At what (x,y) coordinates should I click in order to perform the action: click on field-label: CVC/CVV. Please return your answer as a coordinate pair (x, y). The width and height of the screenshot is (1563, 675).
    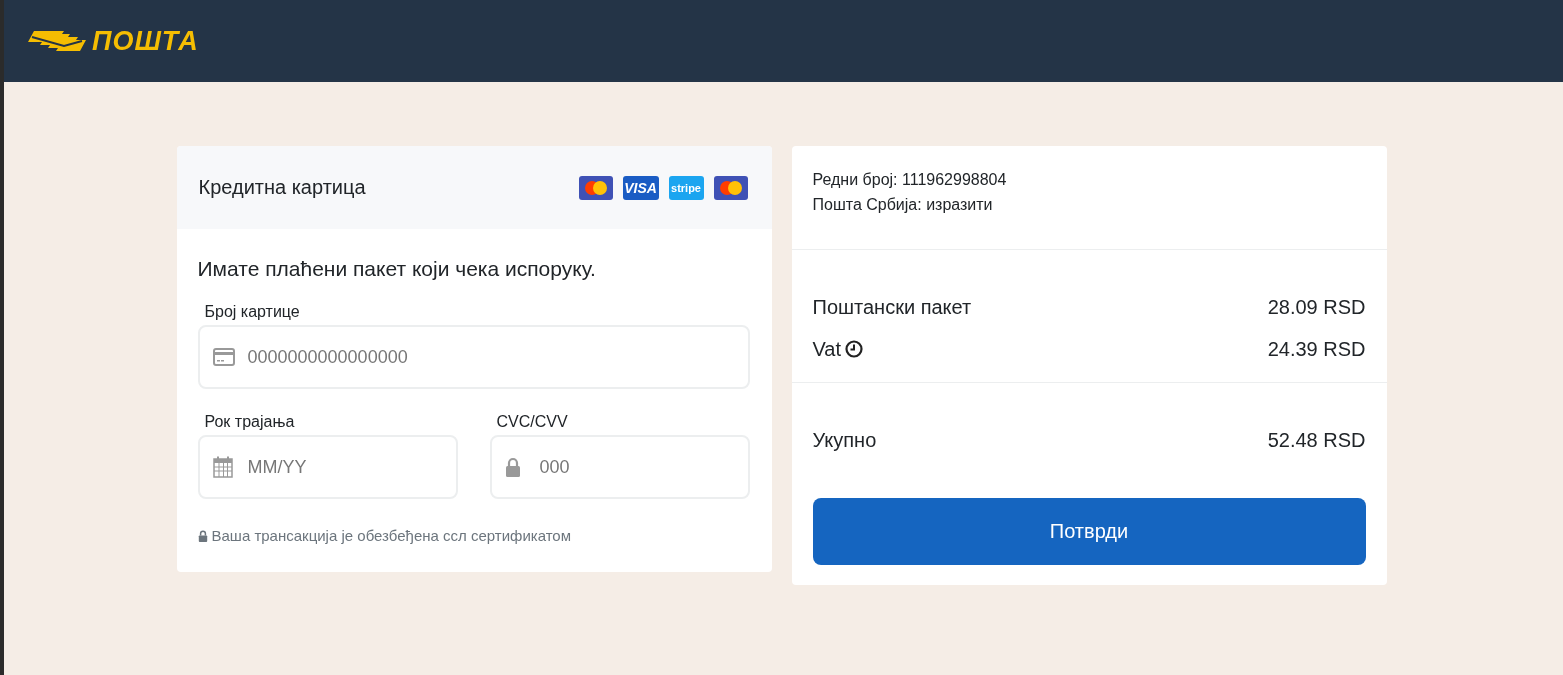
    Looking at the image, I should click on (532, 422).